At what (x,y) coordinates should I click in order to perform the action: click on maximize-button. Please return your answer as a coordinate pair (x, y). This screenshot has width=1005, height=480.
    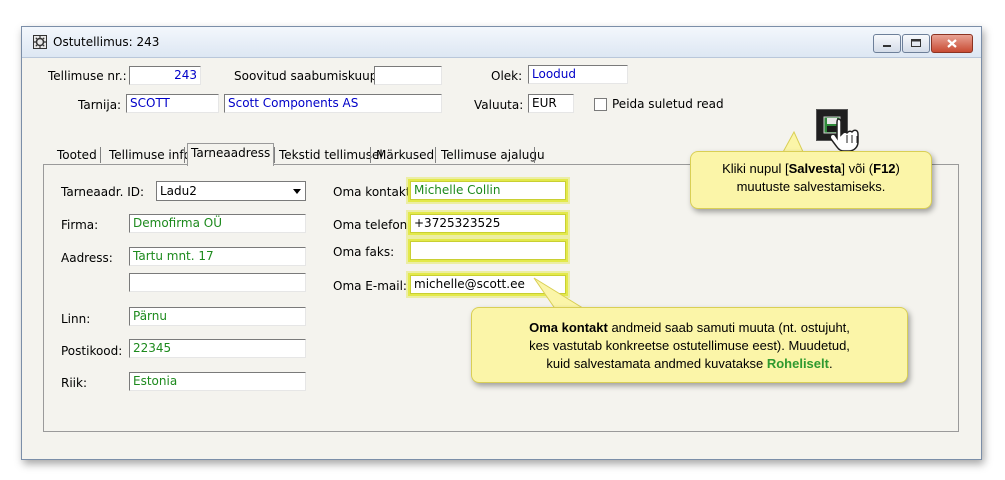
    Looking at the image, I should click on (916, 43).